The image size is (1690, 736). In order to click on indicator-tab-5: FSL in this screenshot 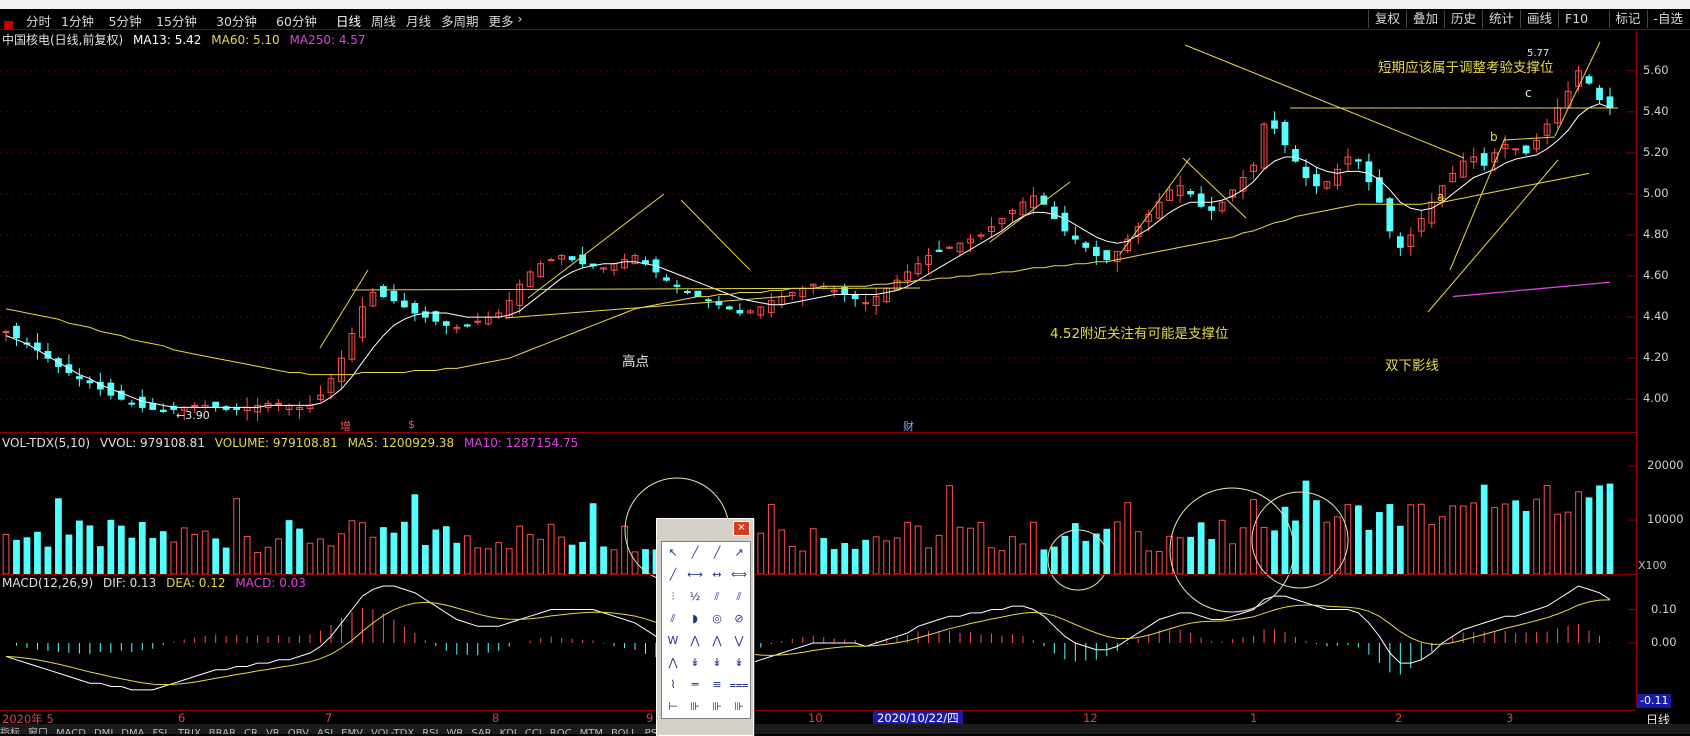, I will do `click(161, 731)`.